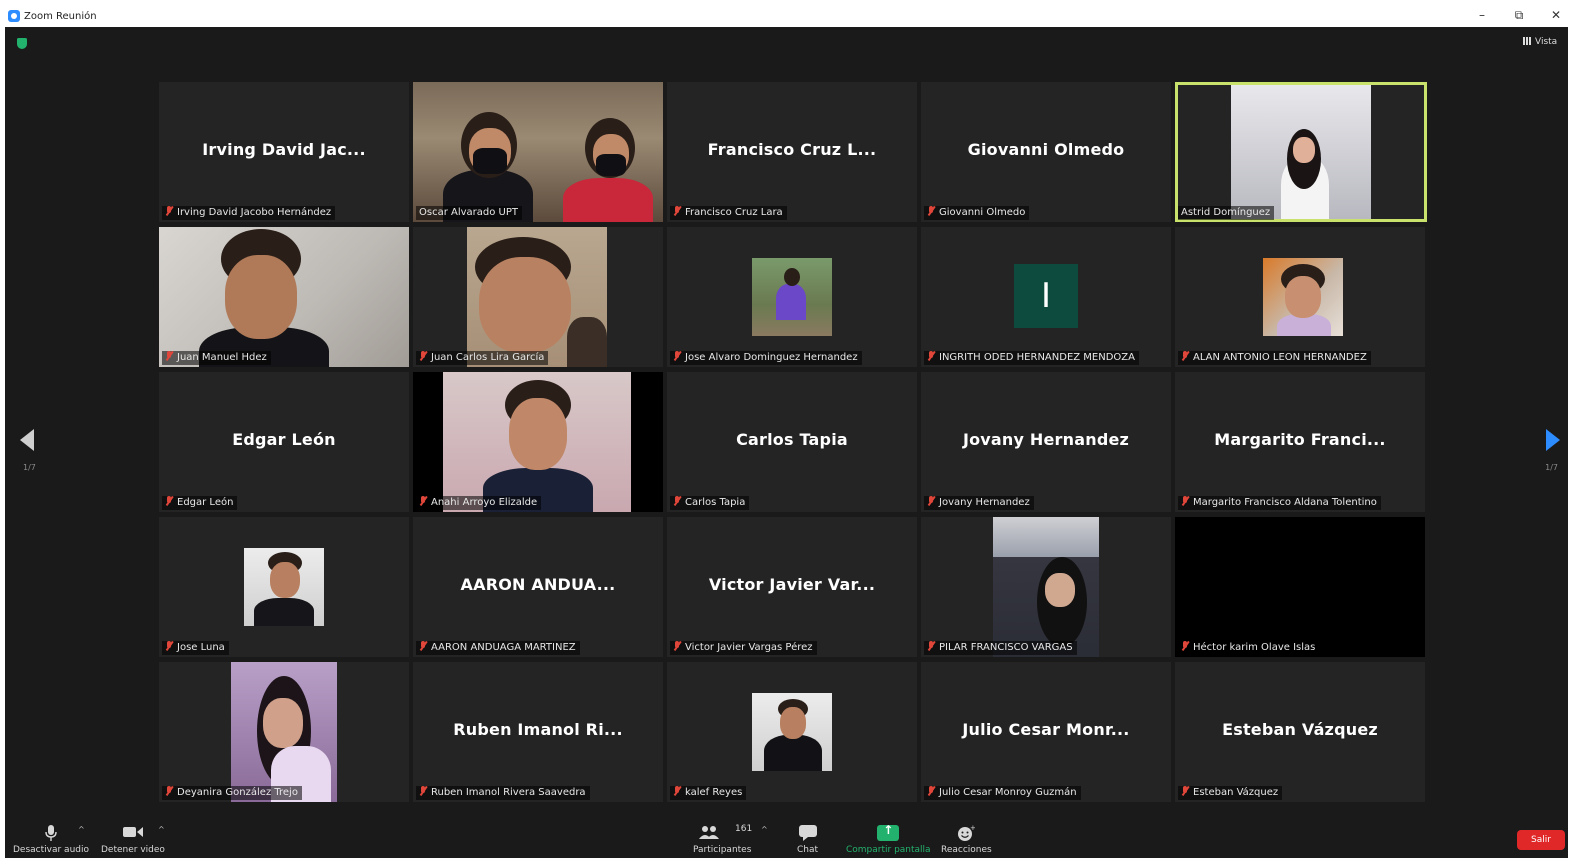 The image size is (1575, 858). What do you see at coordinates (764, 829) in the screenshot?
I see `participants-chevron-up-icon: ^` at bounding box center [764, 829].